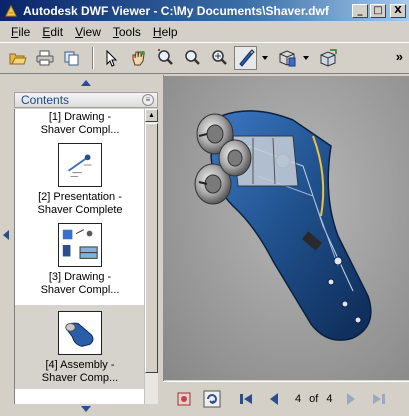  I want to click on list-item: [2] Presentation - Shaver Complete, so click(79, 180).